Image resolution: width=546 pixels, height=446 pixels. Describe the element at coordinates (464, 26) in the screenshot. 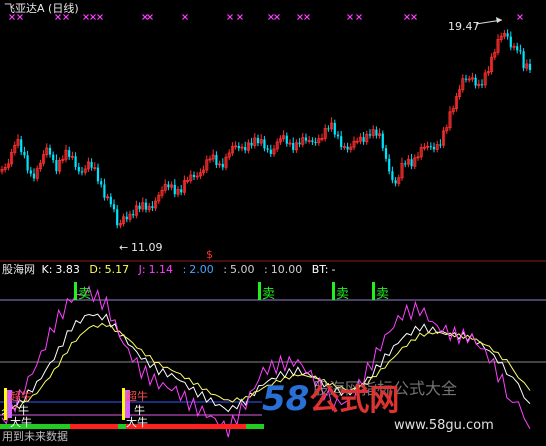

I see `high-price-label: 19.47` at that location.